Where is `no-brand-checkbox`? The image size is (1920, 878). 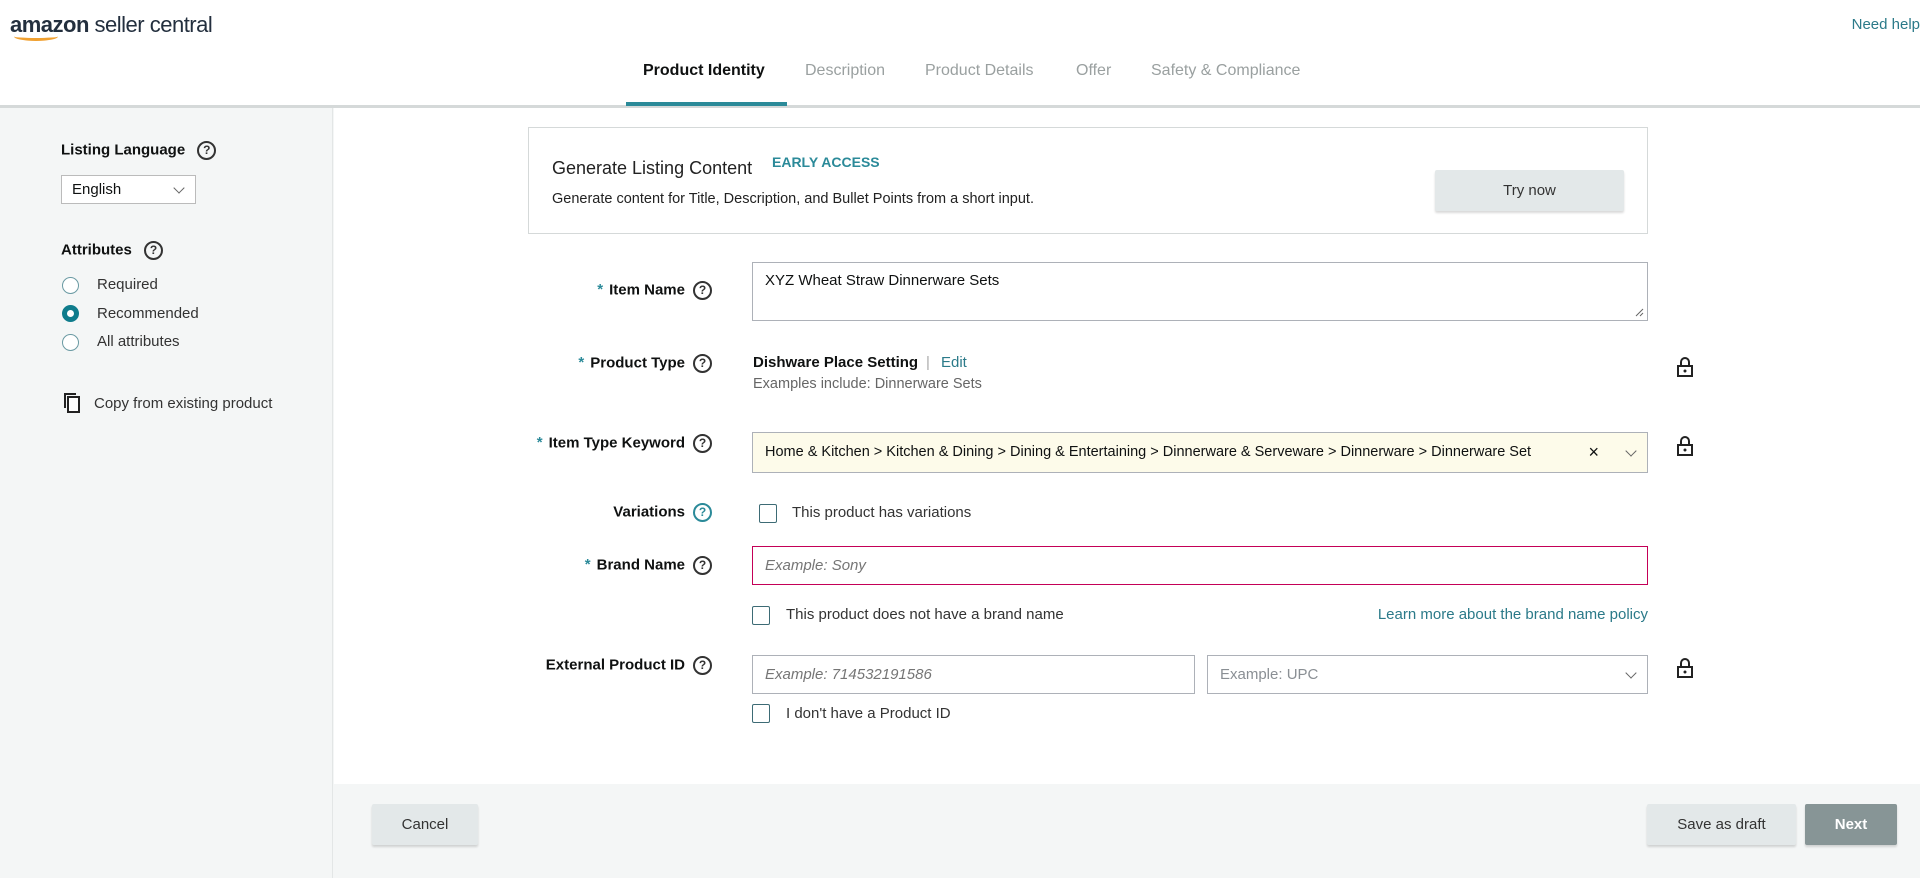 no-brand-checkbox is located at coordinates (761, 615).